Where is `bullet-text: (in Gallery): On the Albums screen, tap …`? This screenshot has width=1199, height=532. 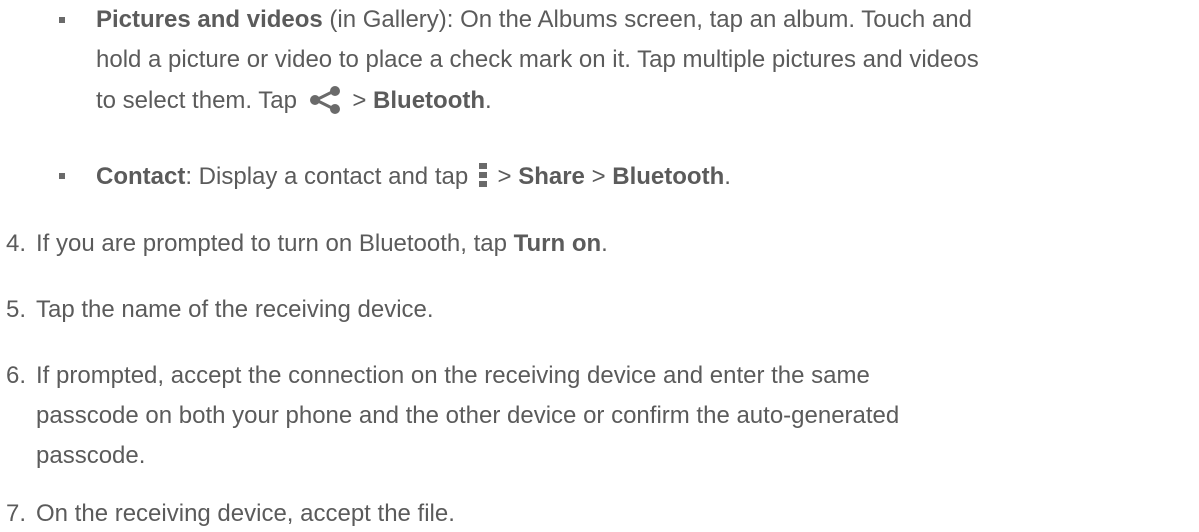
bullet-text: (in Gallery): On the Albums screen, tap … is located at coordinates (647, 19).